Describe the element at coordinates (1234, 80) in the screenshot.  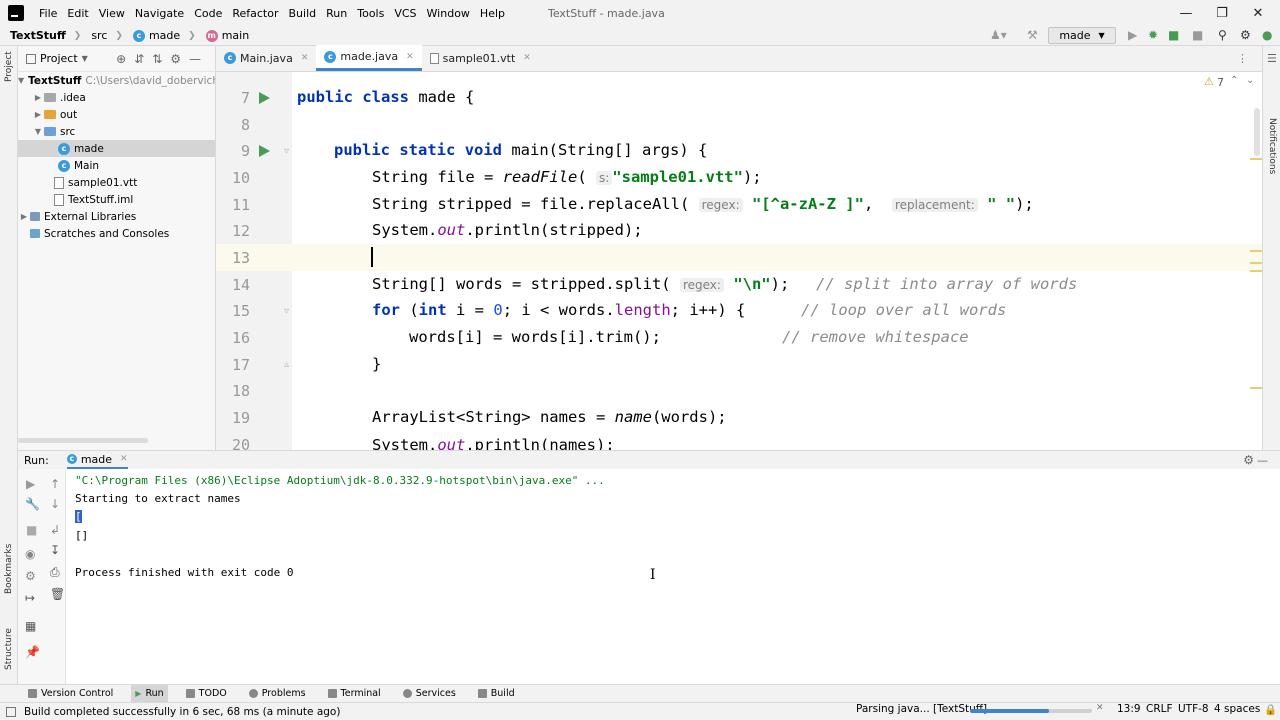
I see `chevron-up-icon: ⌃` at that location.